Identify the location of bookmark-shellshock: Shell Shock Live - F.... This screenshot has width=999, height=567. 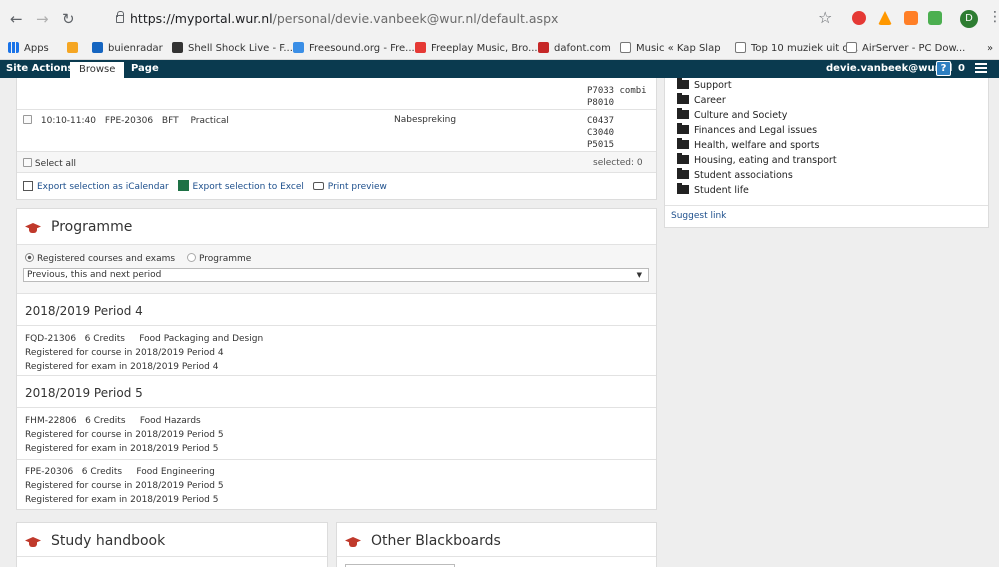
(232, 49).